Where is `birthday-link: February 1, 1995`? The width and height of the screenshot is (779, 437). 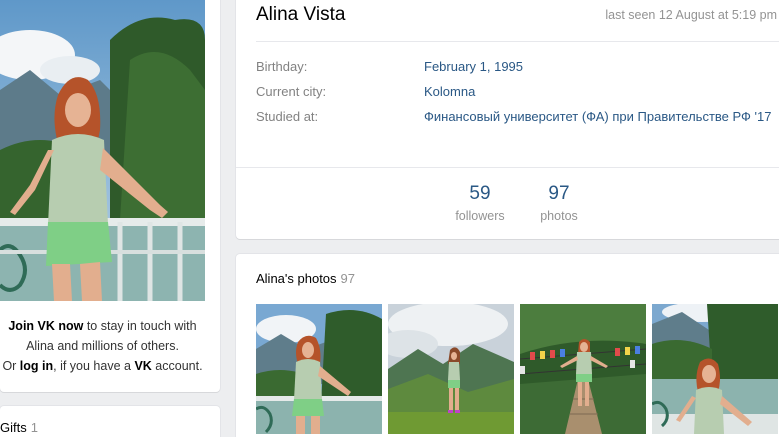 birthday-link: February 1, 1995 is located at coordinates (601, 67).